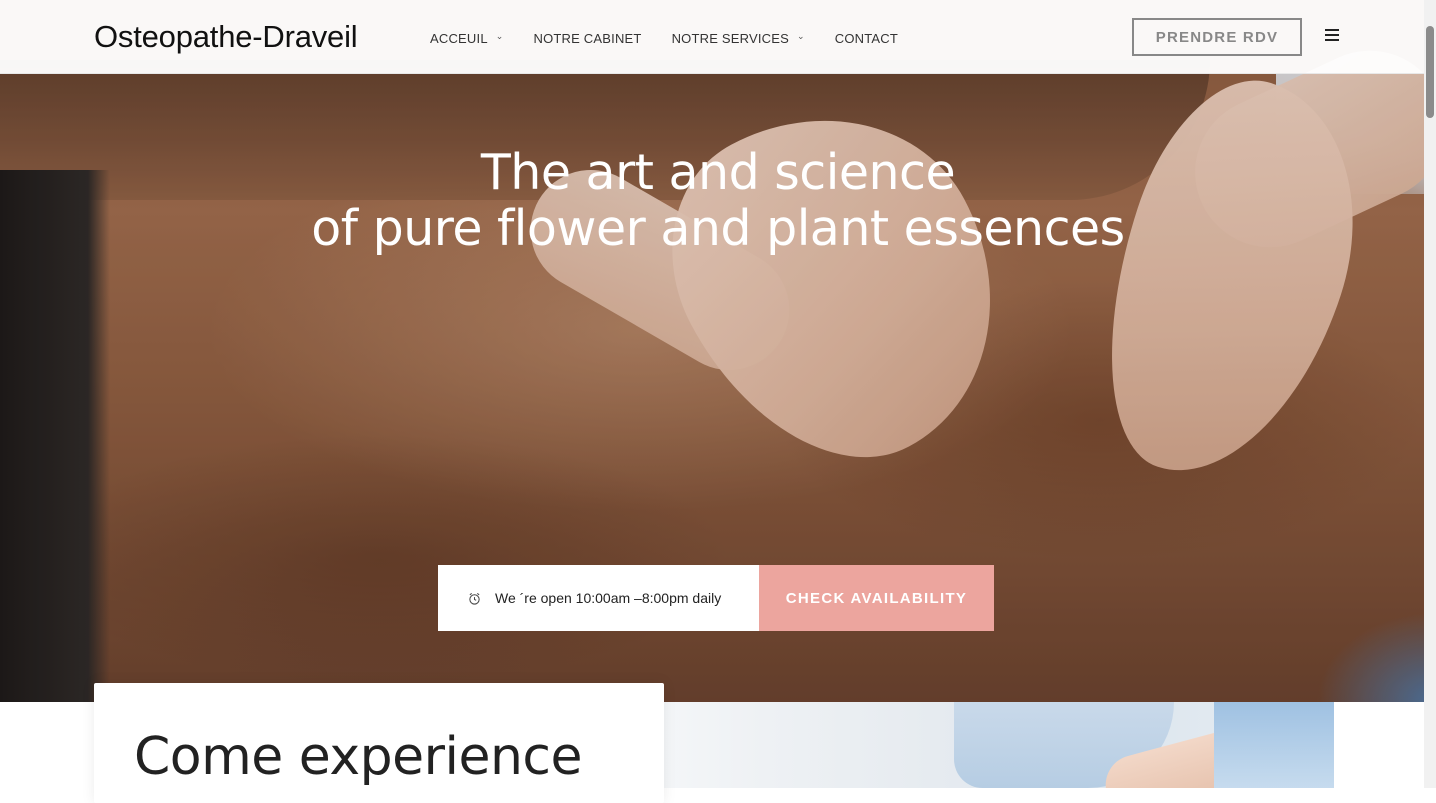  Describe the element at coordinates (608, 598) in the screenshot. I see `opening-hours-text: We ´re open 10:00am –8:00pm daily` at that location.